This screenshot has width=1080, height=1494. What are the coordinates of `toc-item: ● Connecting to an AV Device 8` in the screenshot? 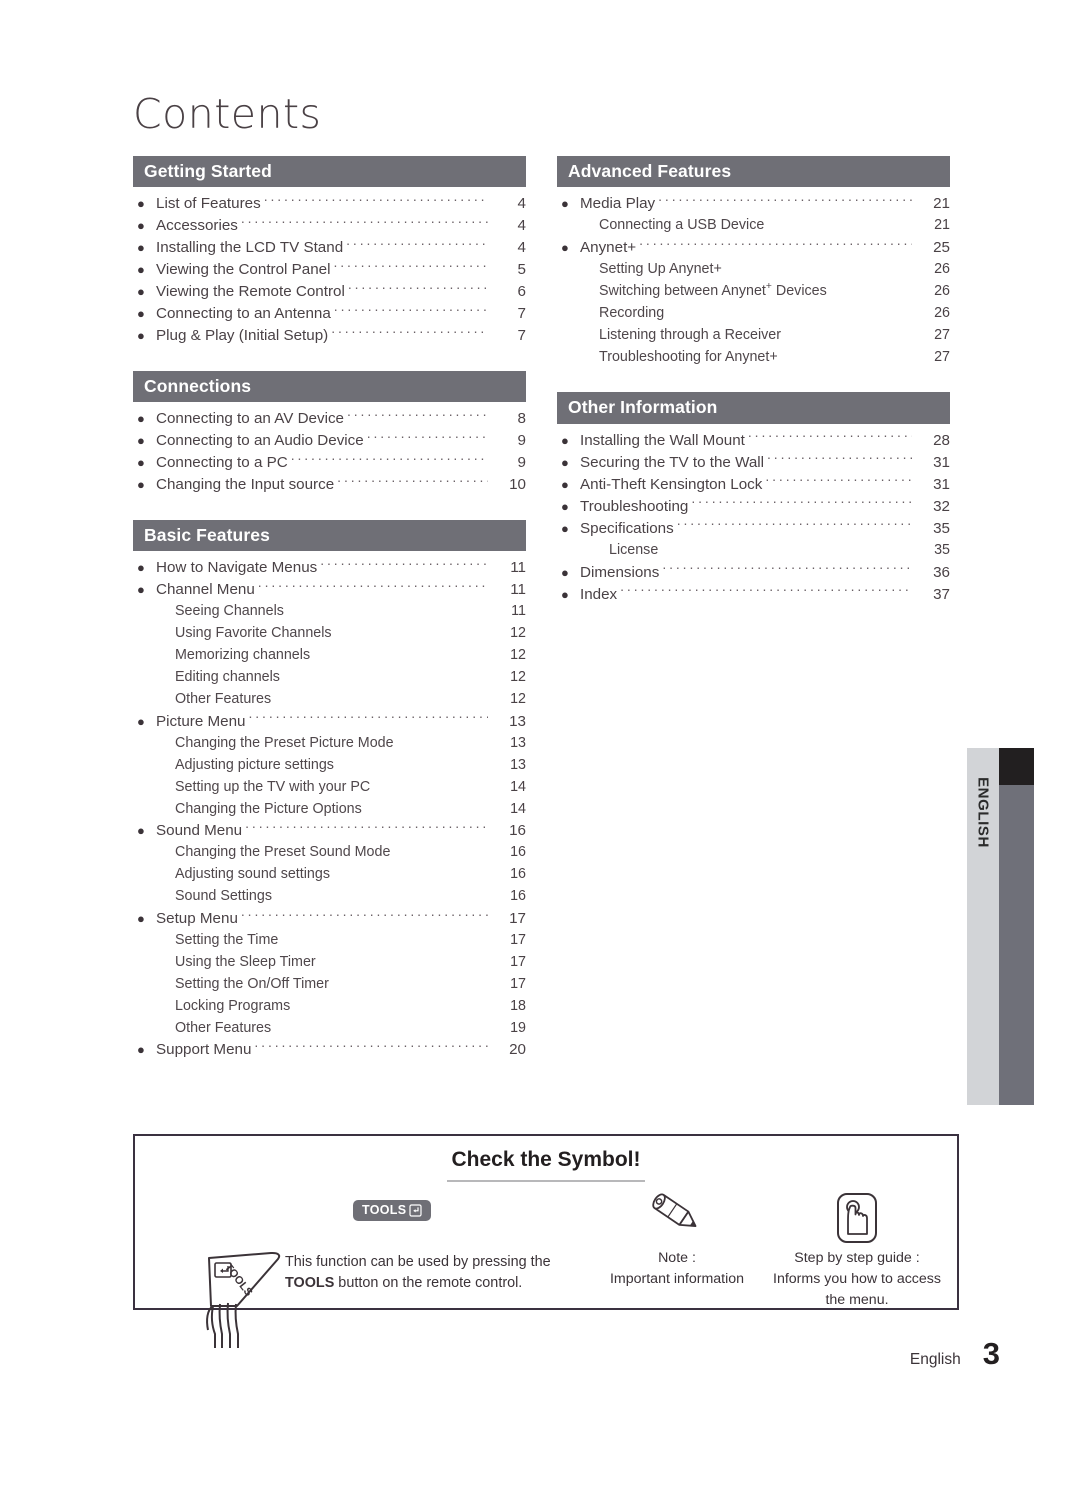 It's located at (329, 419).